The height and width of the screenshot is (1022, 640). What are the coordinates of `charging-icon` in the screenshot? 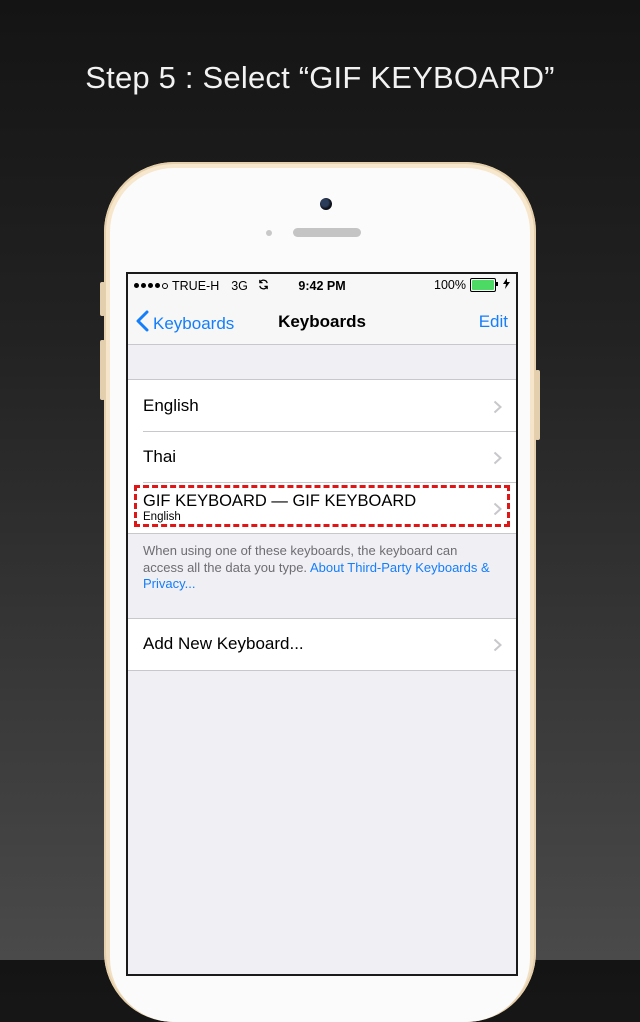 It's located at (506, 285).